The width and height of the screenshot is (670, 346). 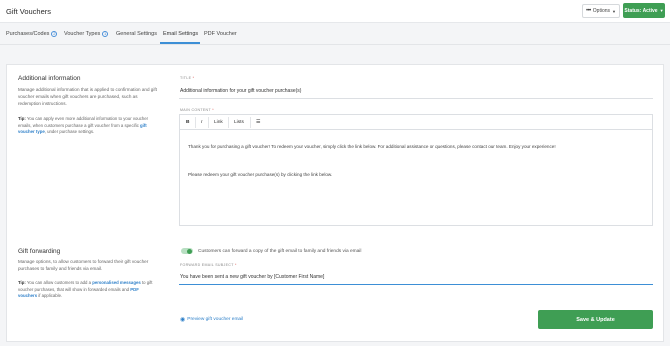 I want to click on subject-field-label: Forward email subject *, so click(x=208, y=265).